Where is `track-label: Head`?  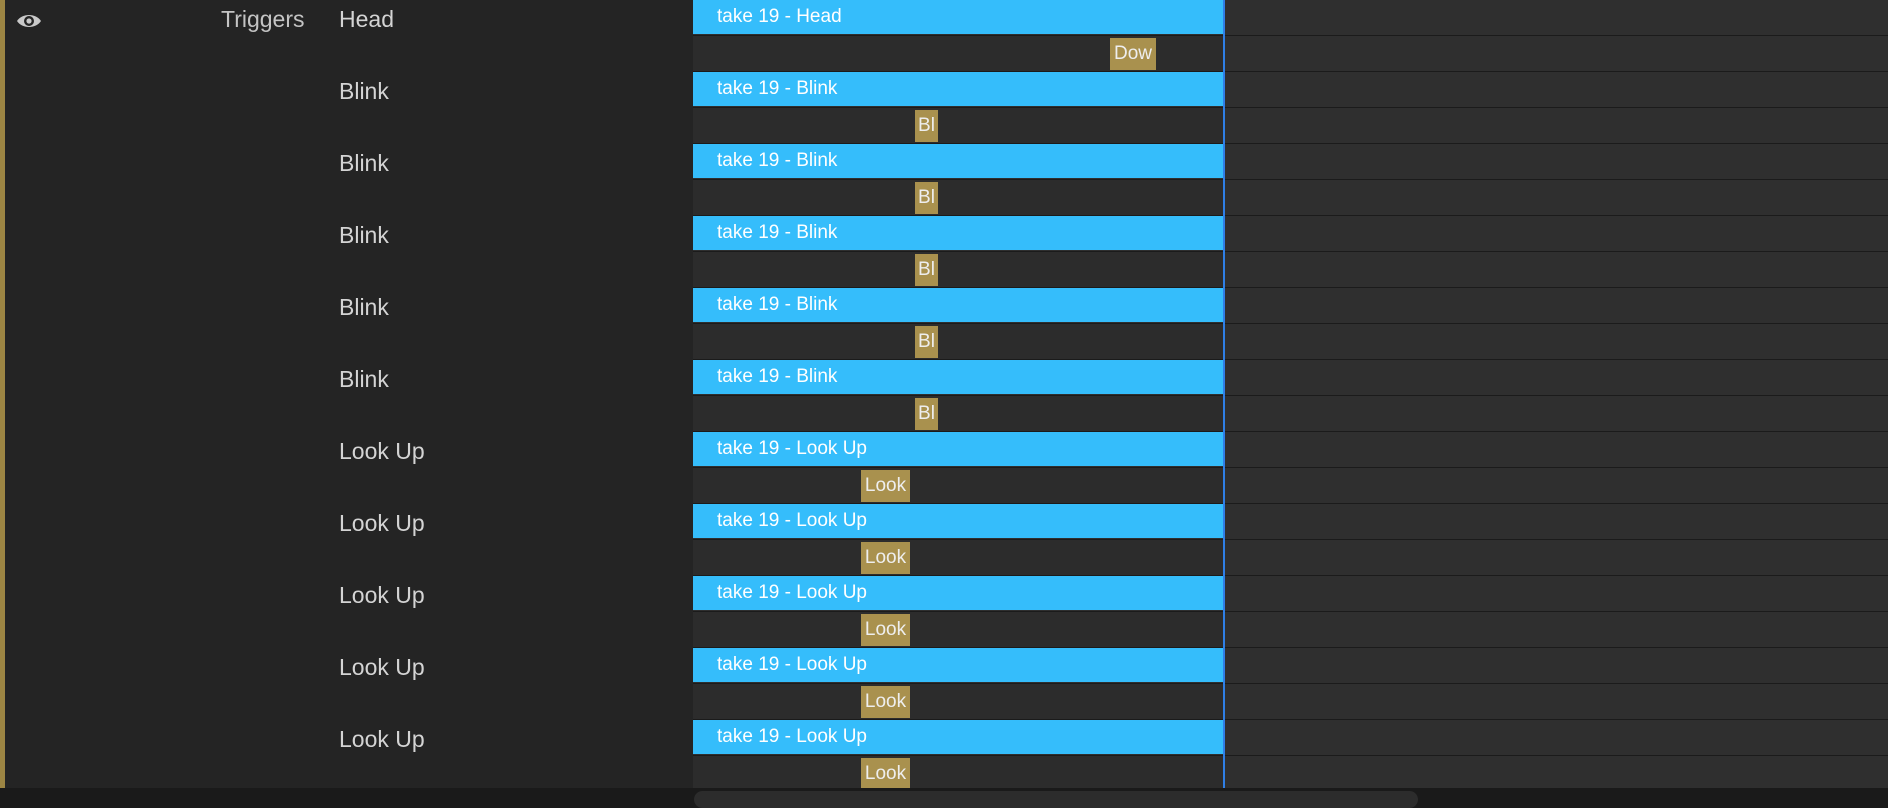 track-label: Head is located at coordinates (366, 19).